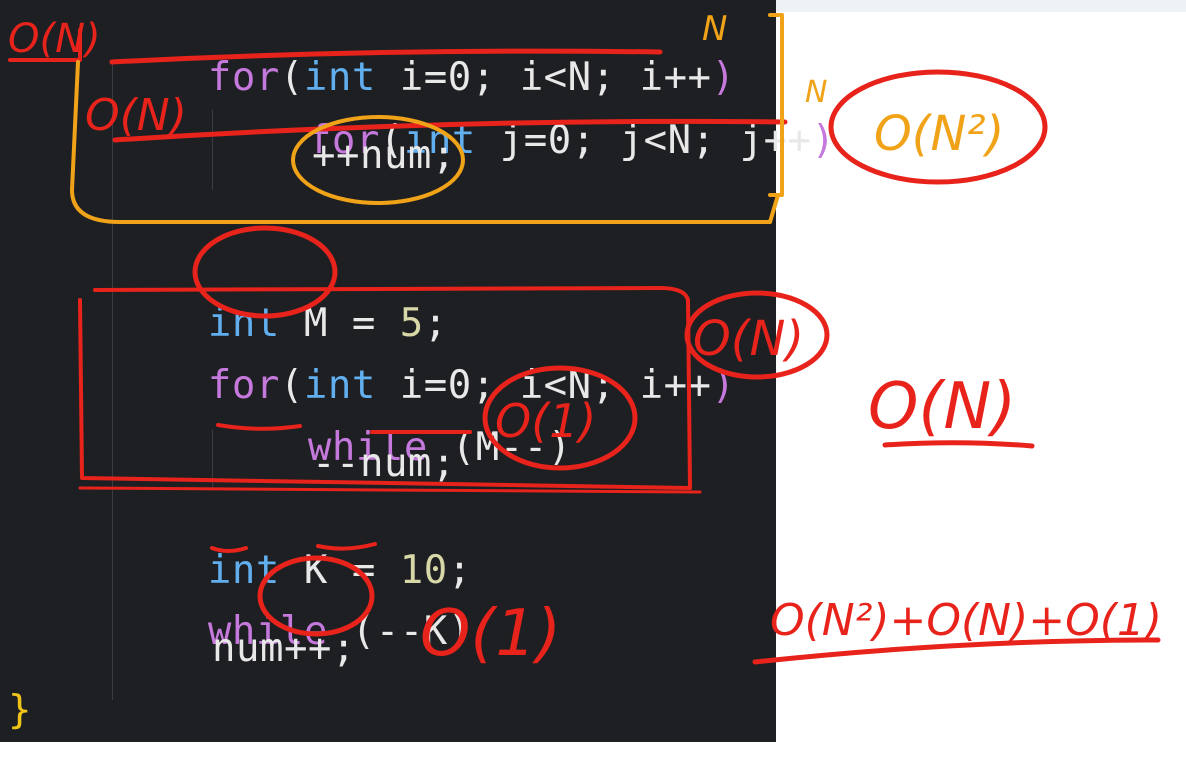 The image size is (1186, 763). Describe the element at coordinates (942, 407) in the screenshot. I see `annotation-middle-o-n: O(N)` at that location.